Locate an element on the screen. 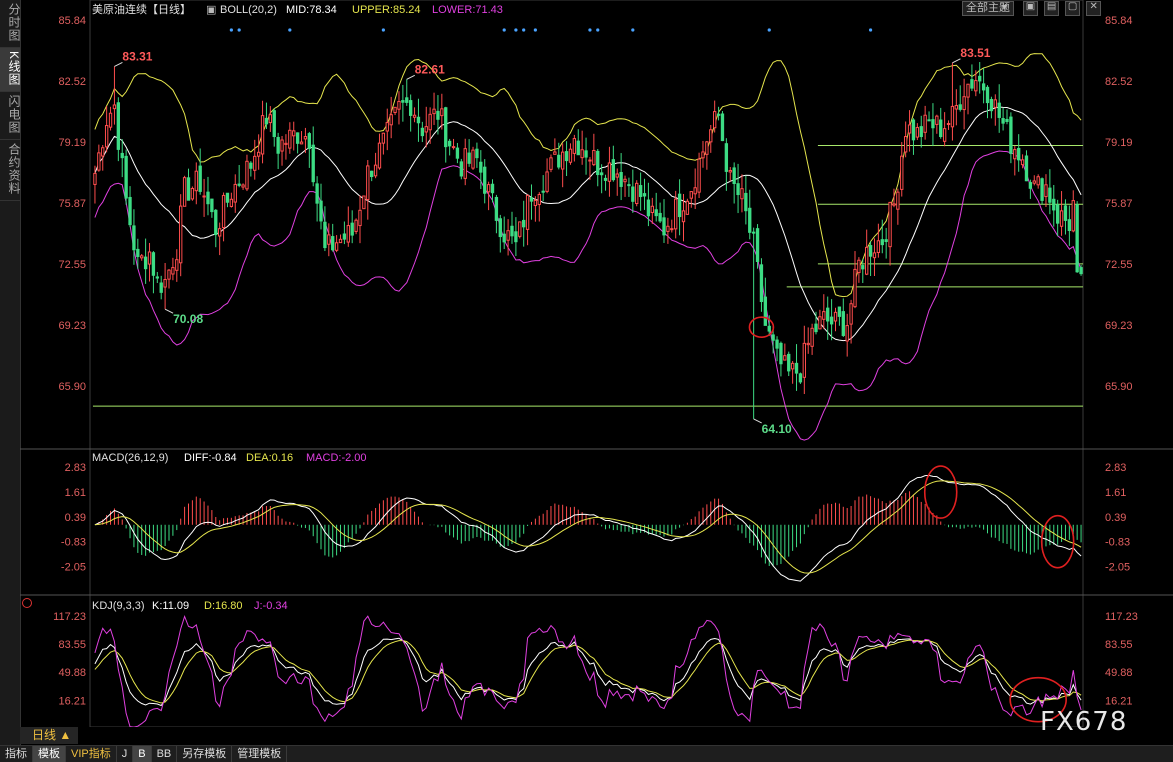 This screenshot has height=762, width=1173. chevron-down-icon: ▼ is located at coordinates (1004, 7).